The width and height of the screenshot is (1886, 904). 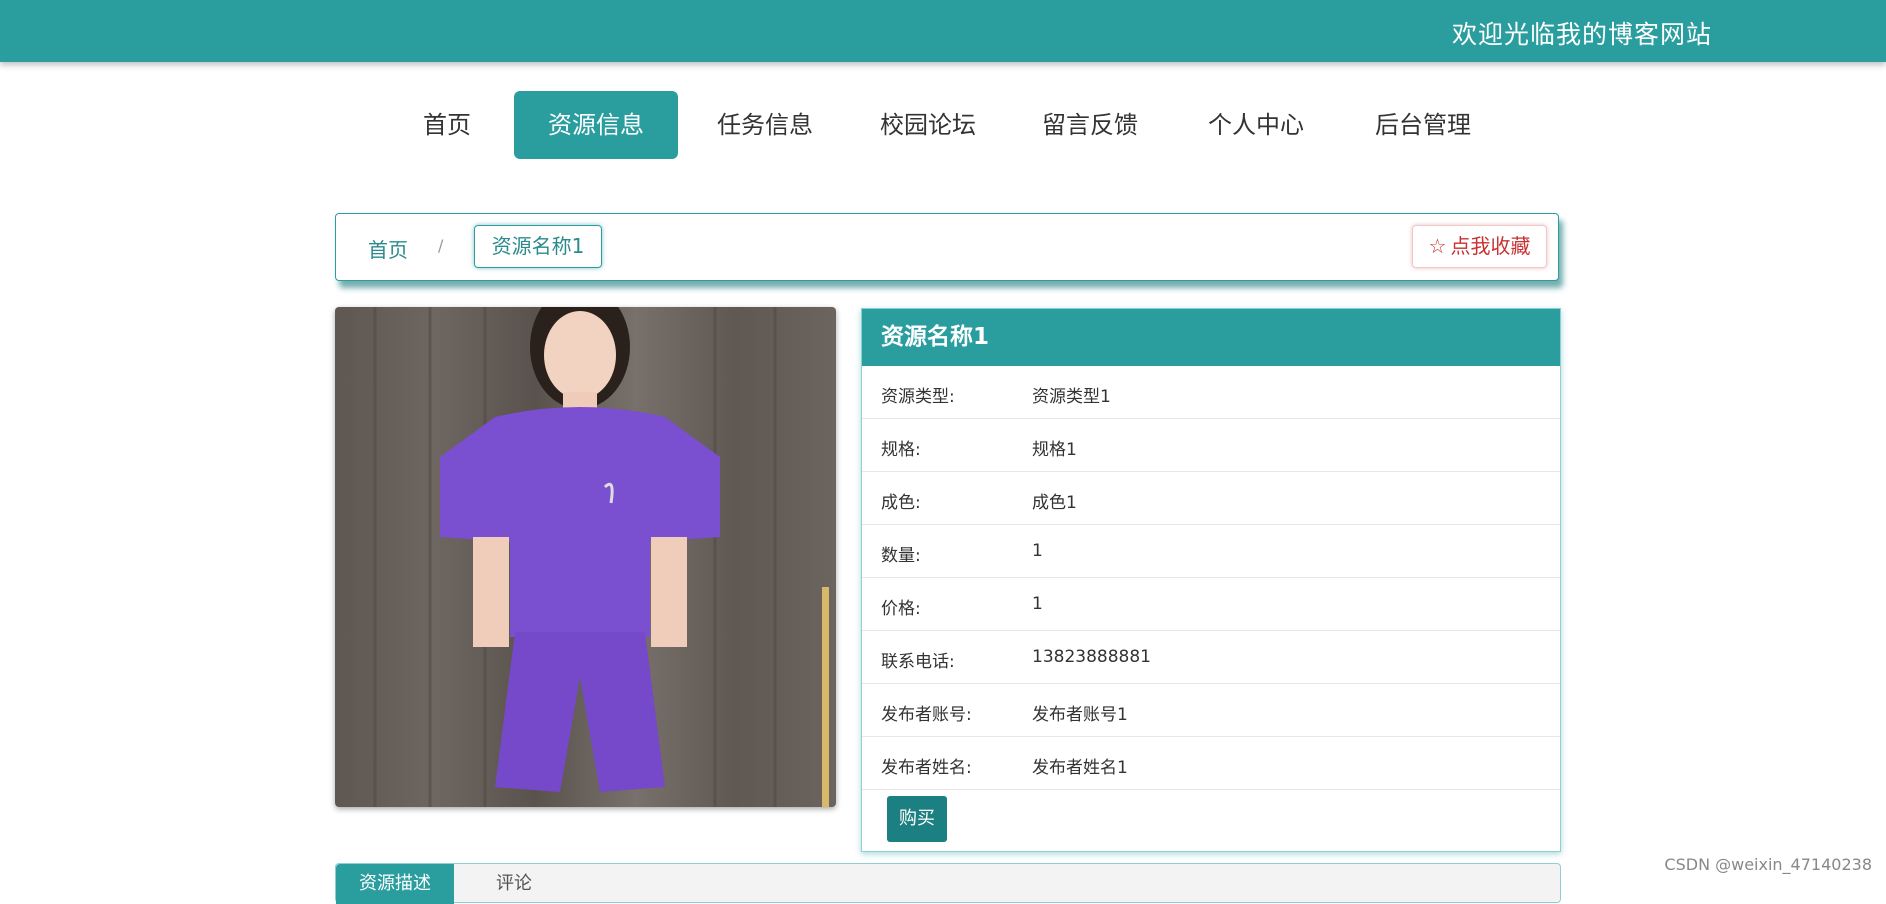 I want to click on favorite-button: ☆ 点我收藏, so click(x=1479, y=246).